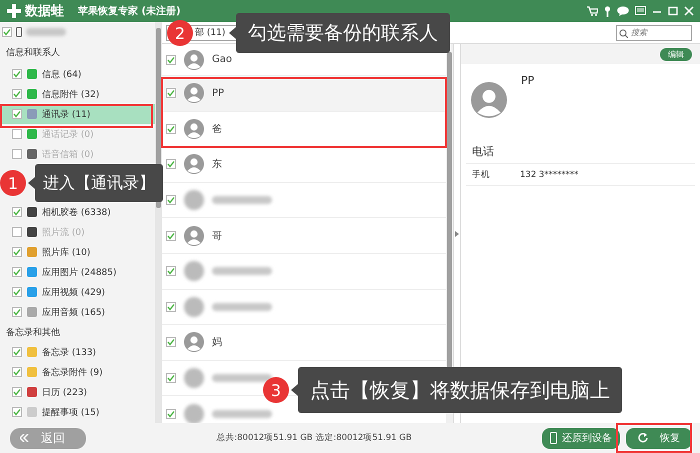 The height and width of the screenshot is (453, 700). I want to click on field-label: 手机, so click(481, 174).